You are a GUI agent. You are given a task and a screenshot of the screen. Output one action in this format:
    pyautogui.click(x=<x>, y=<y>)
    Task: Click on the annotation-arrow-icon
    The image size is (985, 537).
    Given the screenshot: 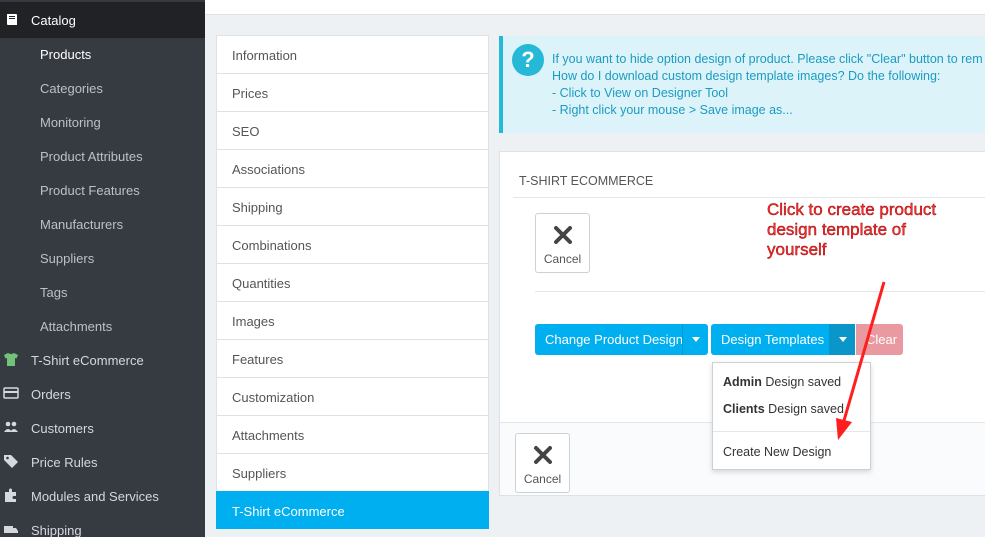 What is the action you would take?
    pyautogui.click(x=861, y=360)
    